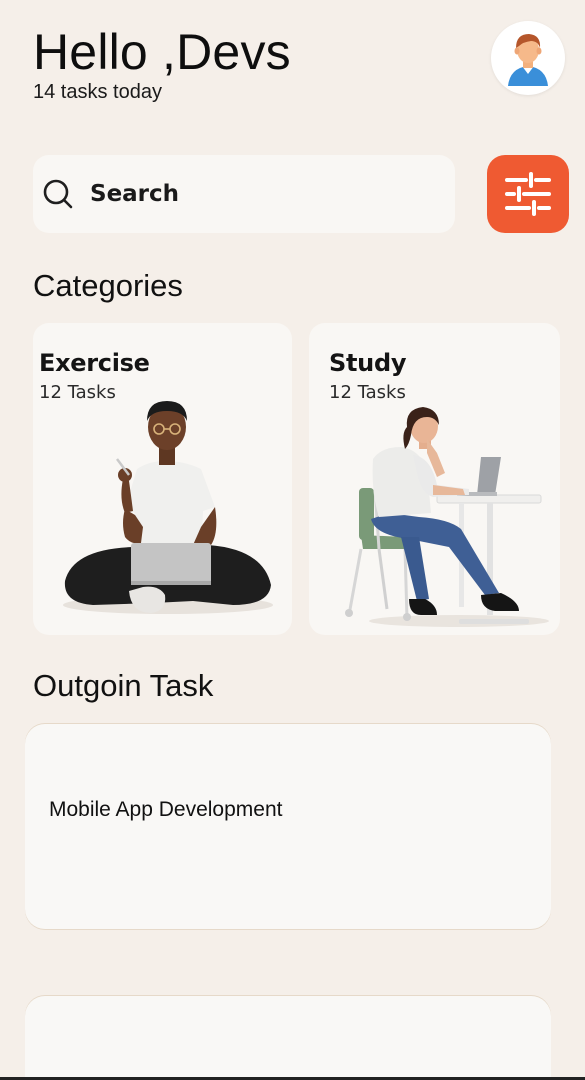  Describe the element at coordinates (244, 194) in the screenshot. I see `search-bar: Search` at that location.